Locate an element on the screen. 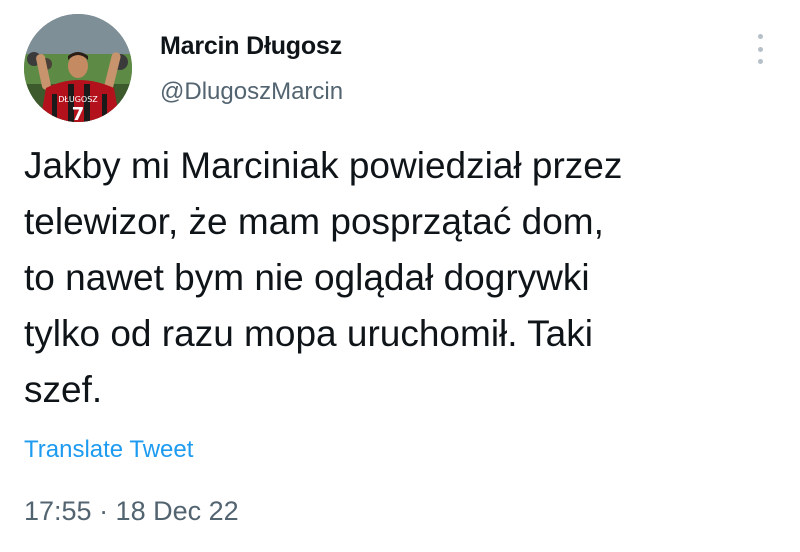  tweet-text-line: szef. is located at coordinates (63, 389).